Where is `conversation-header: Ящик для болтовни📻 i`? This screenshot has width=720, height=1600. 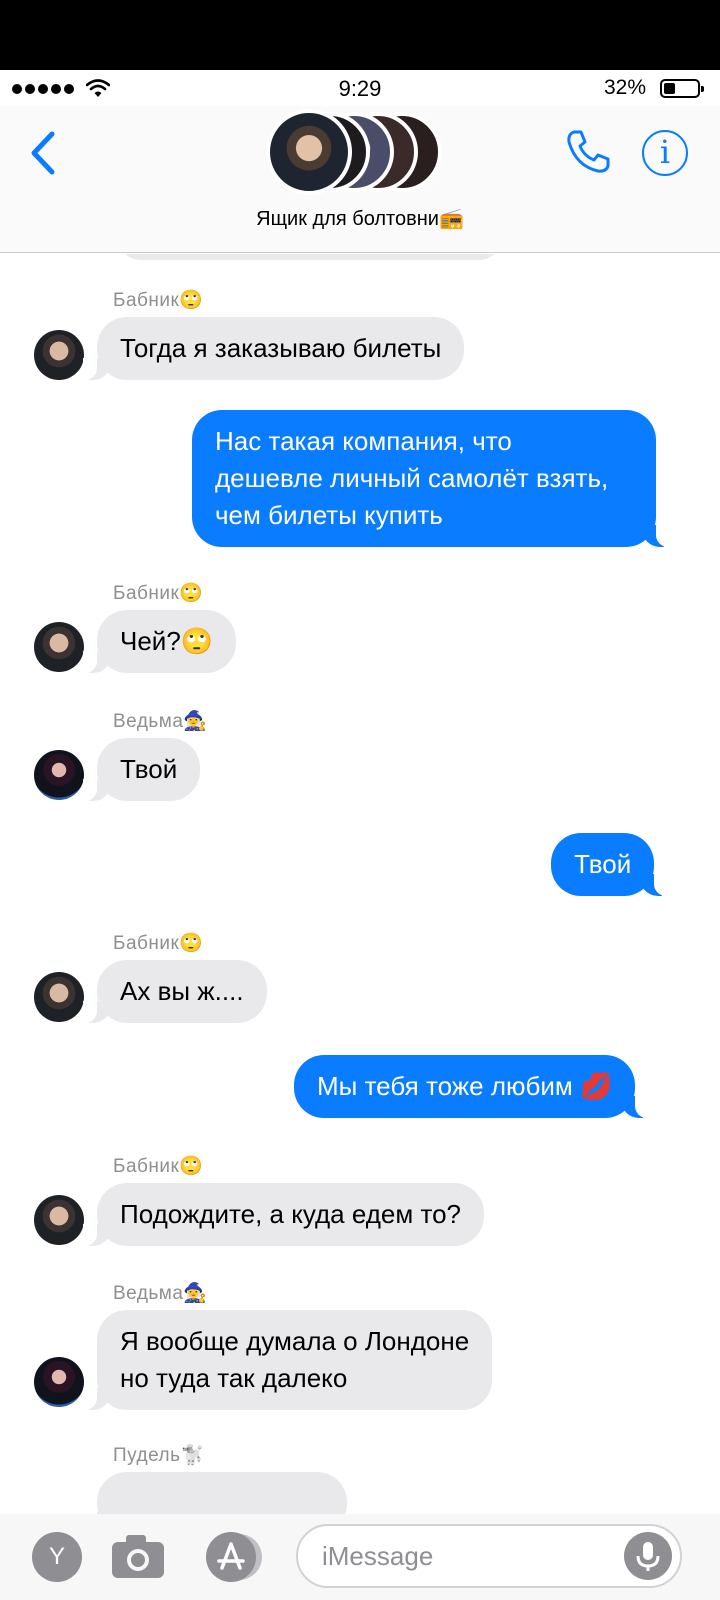
conversation-header: Ящик для болтовни📻 i is located at coordinates (360, 179).